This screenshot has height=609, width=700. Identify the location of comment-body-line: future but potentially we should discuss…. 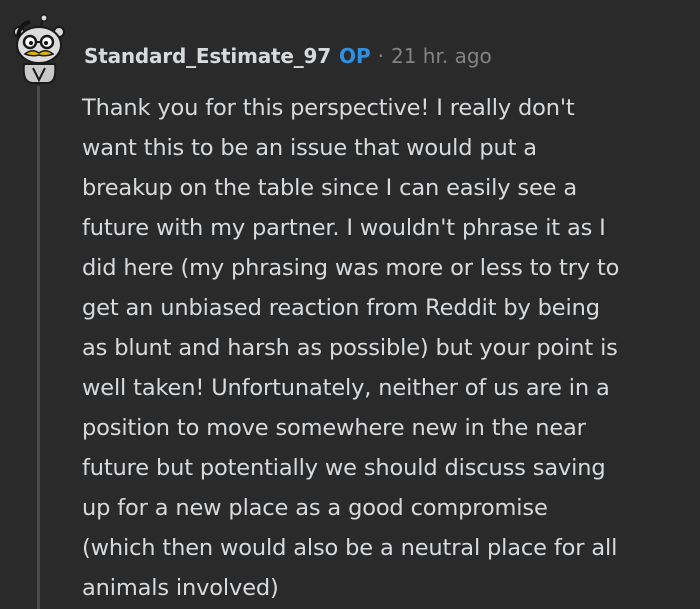
(344, 468).